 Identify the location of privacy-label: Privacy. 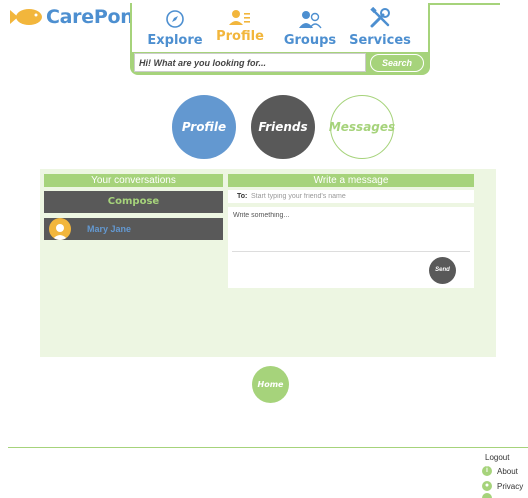
(510, 486).